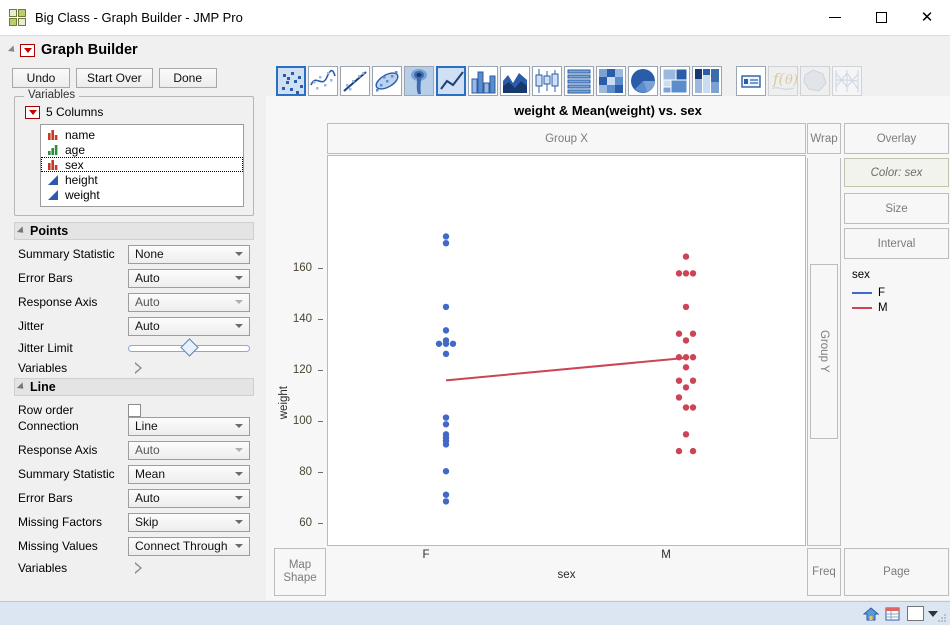 The image size is (950, 625). What do you see at coordinates (27, 50) in the screenshot?
I see `red-triangle-menu-icon` at bounding box center [27, 50].